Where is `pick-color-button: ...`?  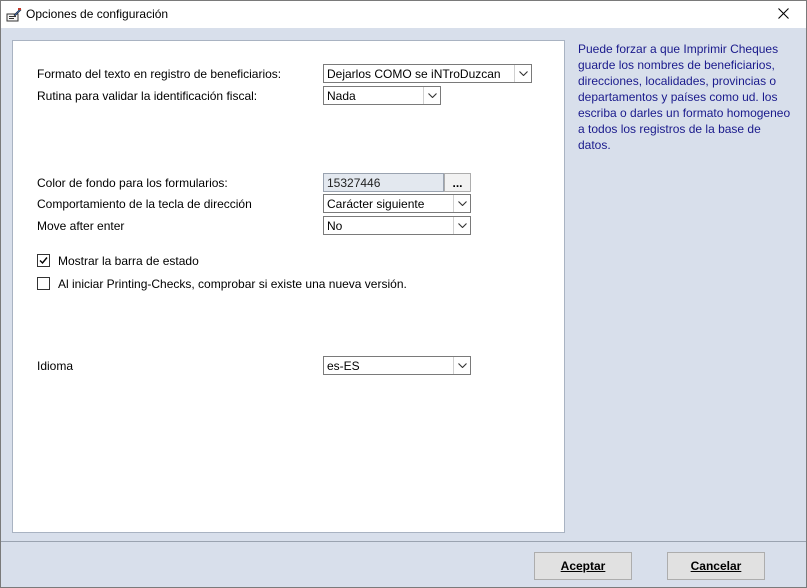 pick-color-button: ... is located at coordinates (457, 182).